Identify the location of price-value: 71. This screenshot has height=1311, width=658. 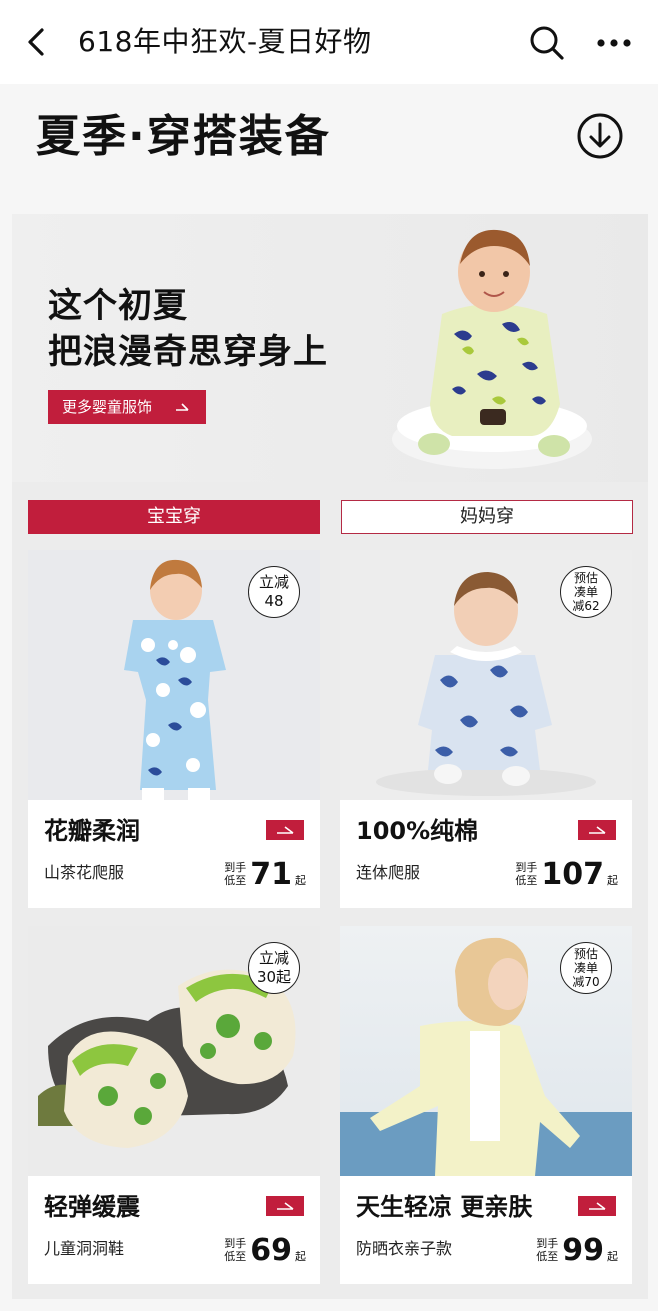
(271, 874).